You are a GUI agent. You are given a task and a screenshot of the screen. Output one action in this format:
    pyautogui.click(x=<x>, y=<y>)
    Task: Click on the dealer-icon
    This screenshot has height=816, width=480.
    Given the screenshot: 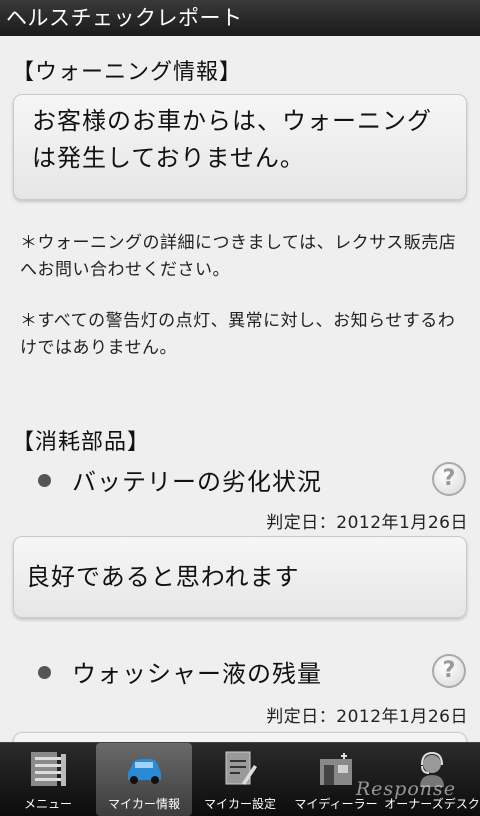 What is the action you would take?
    pyautogui.click(x=336, y=769)
    